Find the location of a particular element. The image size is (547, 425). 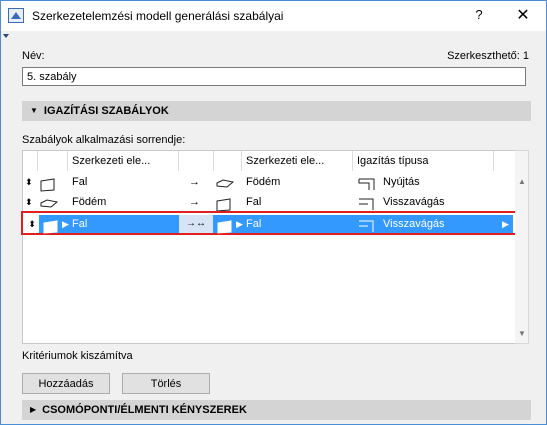

menu-arrow-icon is located at coordinates (6, 36).